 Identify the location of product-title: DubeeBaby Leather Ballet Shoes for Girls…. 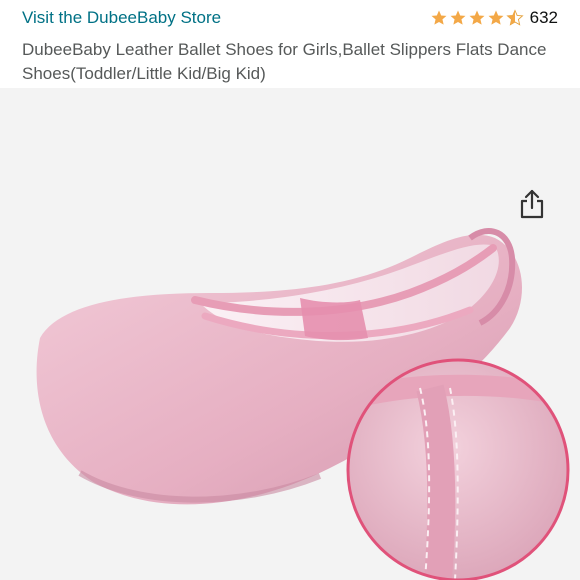
(284, 61).